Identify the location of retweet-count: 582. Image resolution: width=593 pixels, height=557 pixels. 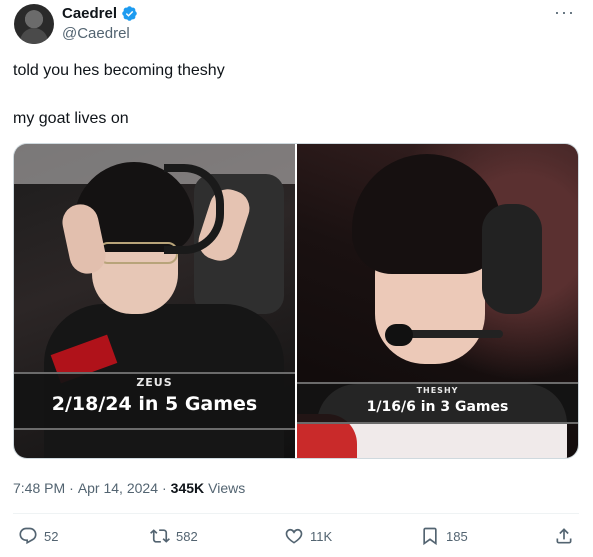
(187, 536).